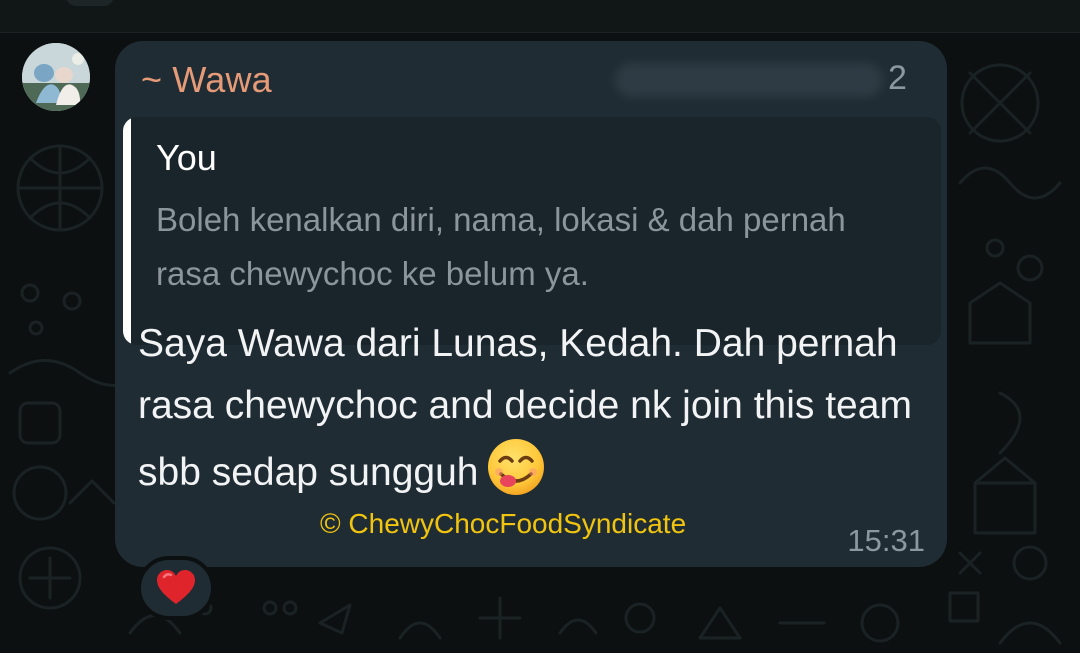 This screenshot has width=1080, height=653. I want to click on chat-top-bar, so click(540, 16).